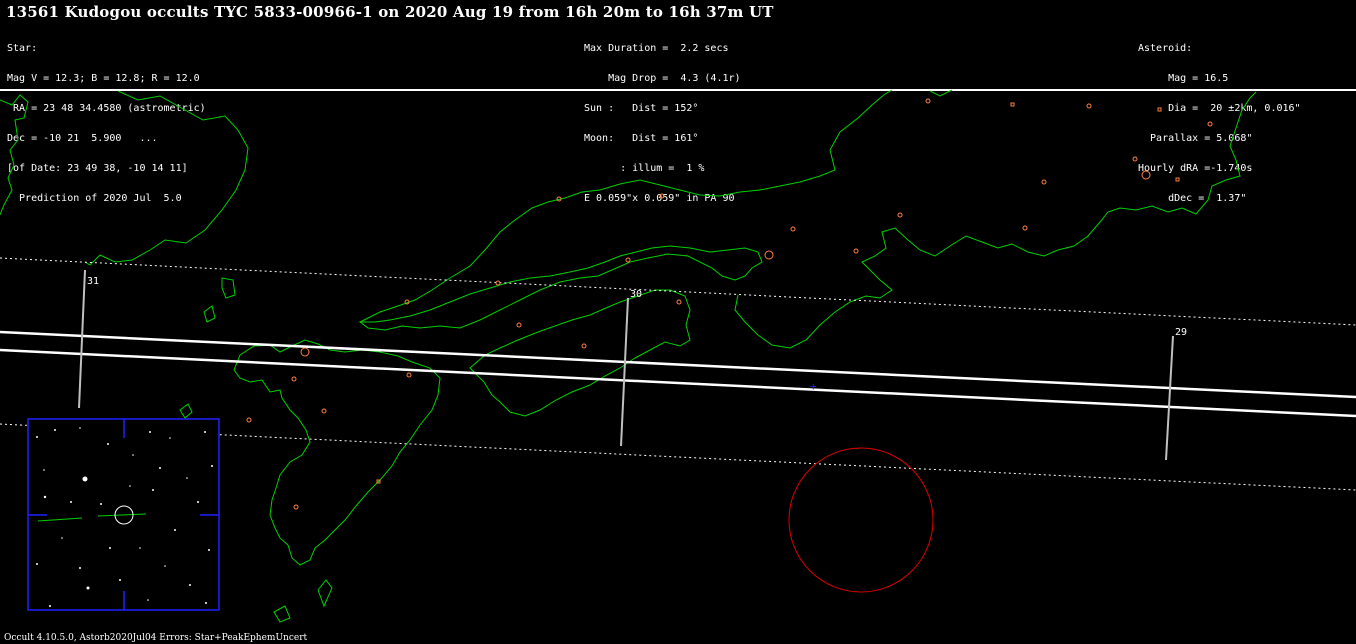  What do you see at coordinates (337, 452) in the screenshot?
I see `coastline-kyushu` at bounding box center [337, 452].